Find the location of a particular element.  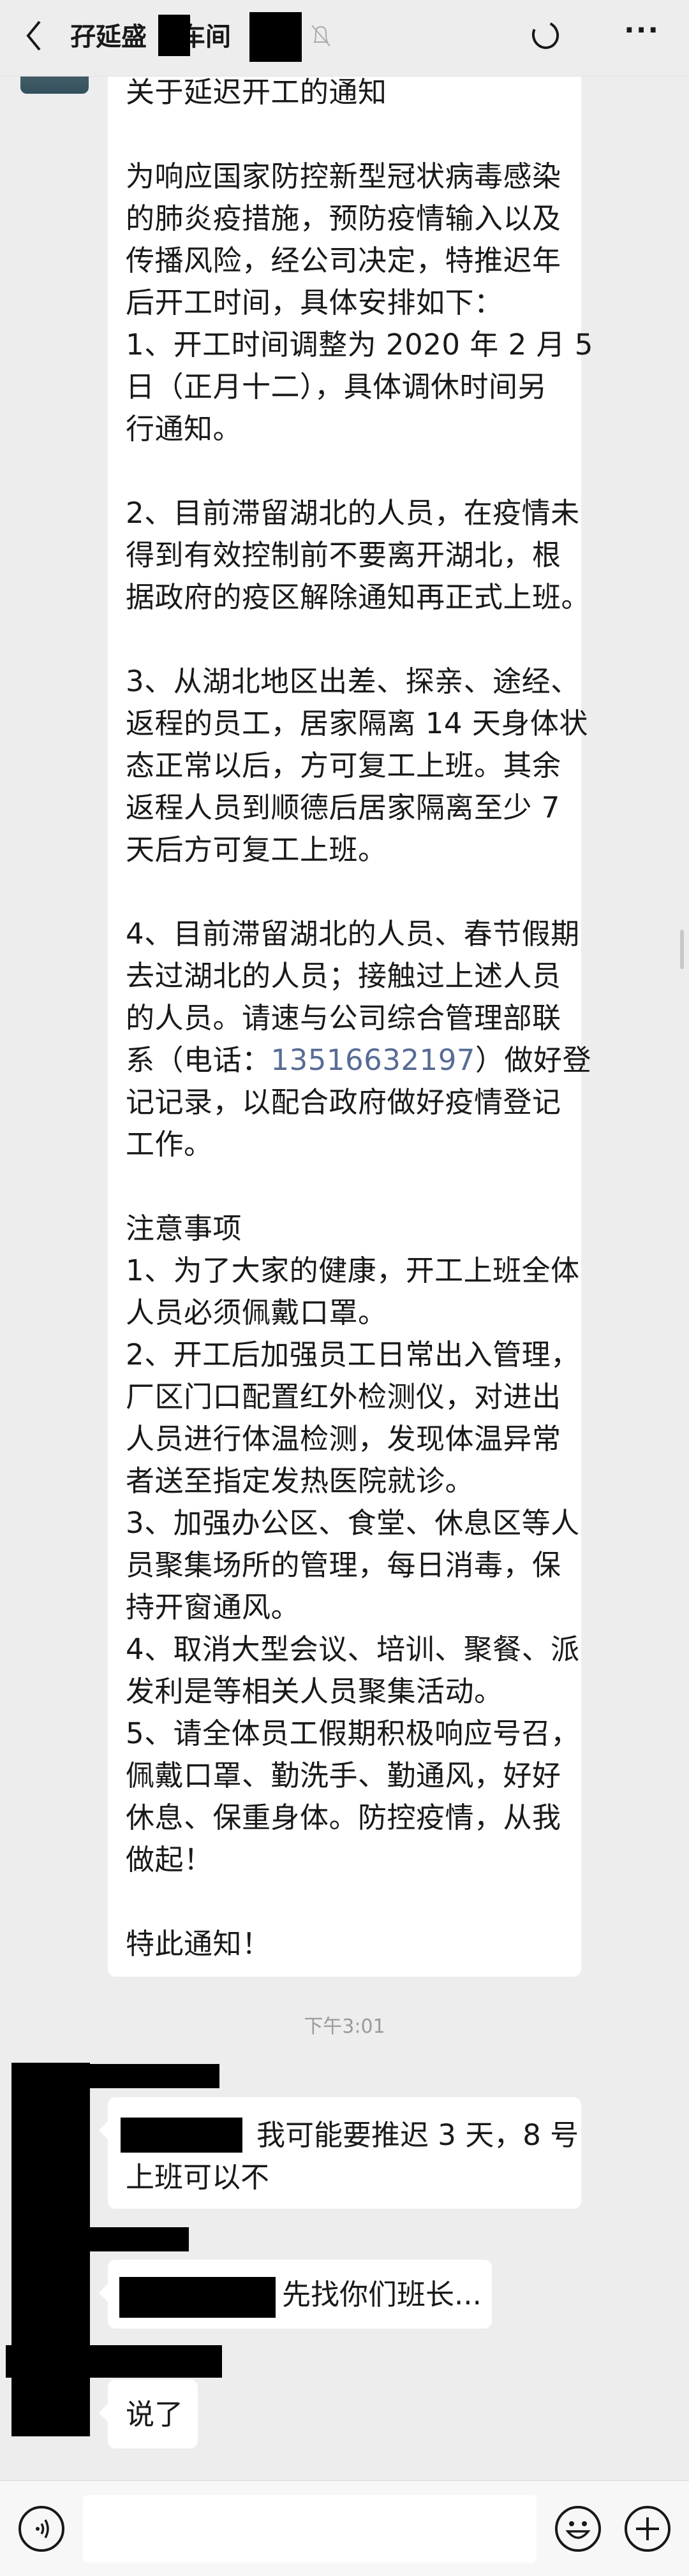

notice-line: 天后方可复工上班。 is located at coordinates (256, 850).